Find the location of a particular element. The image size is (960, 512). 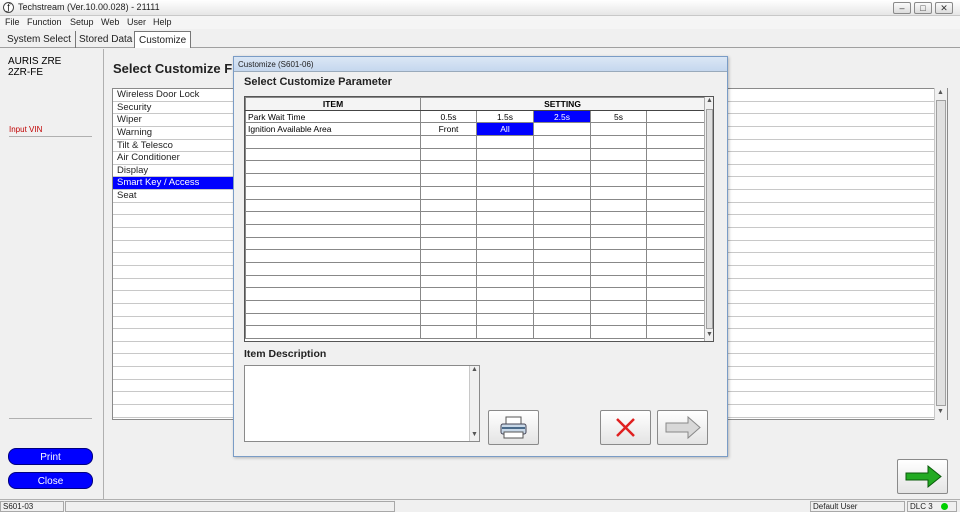

scroll-down-icon: ▼ is located at coordinates (940, 411).